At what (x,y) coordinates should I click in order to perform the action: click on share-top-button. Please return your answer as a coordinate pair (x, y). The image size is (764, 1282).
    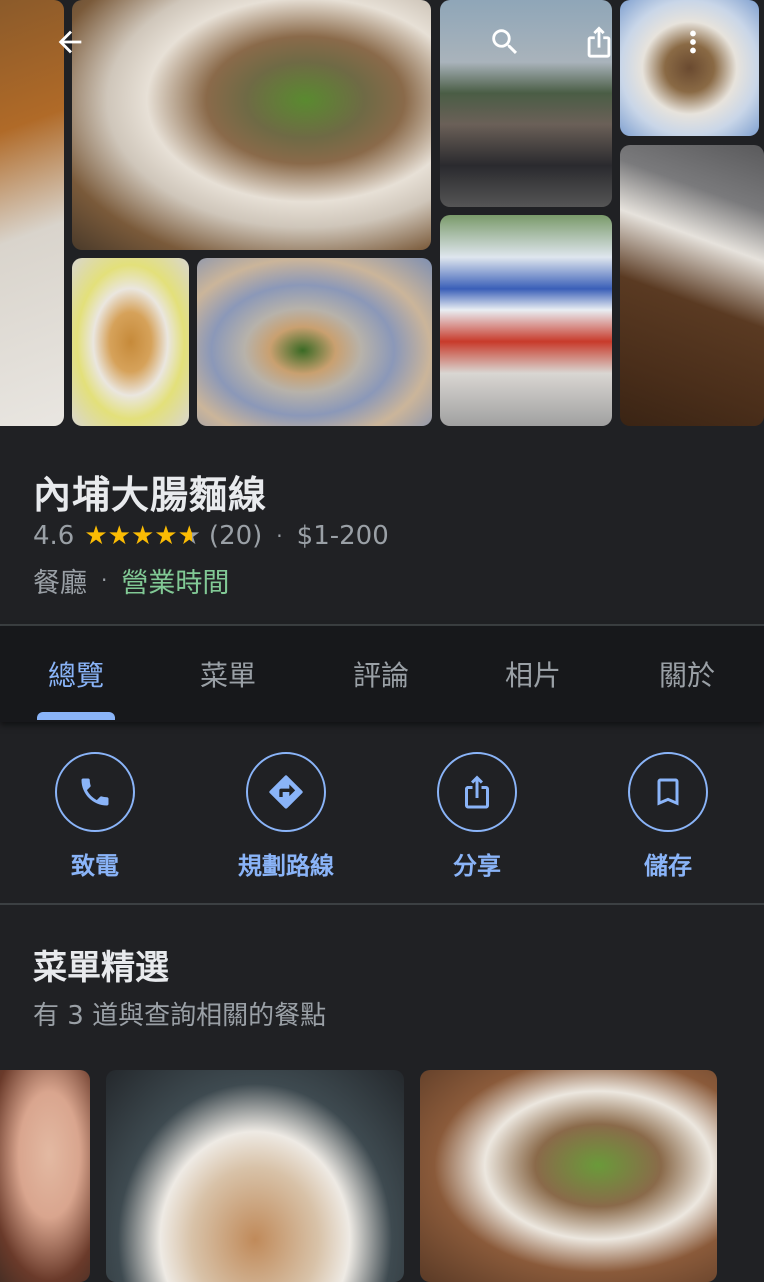
    Looking at the image, I should click on (599, 42).